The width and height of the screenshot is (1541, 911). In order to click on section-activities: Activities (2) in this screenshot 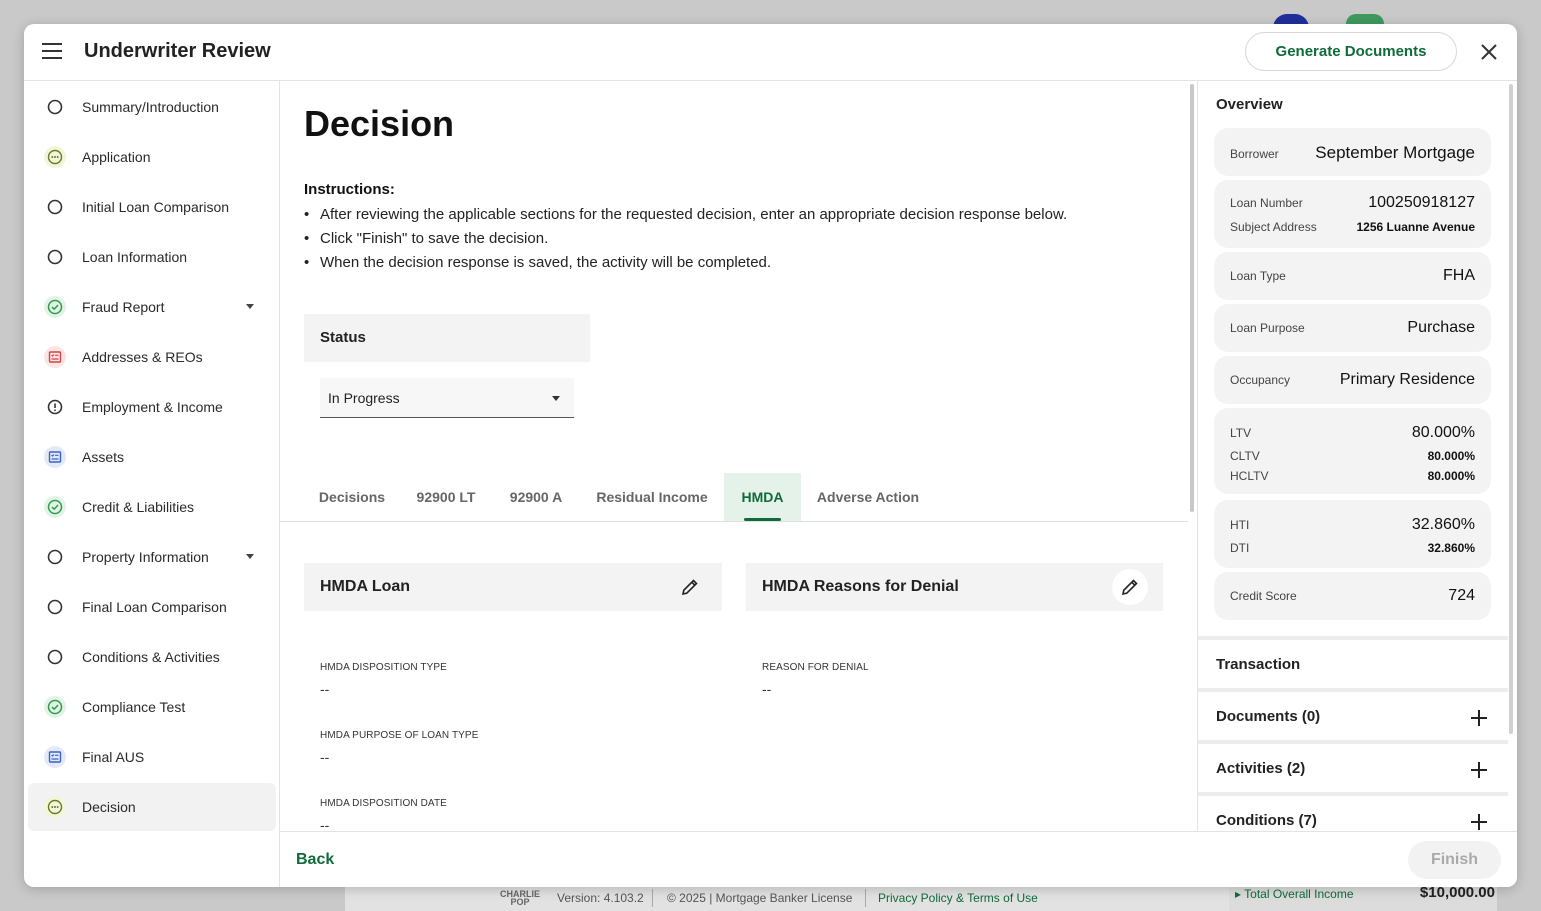, I will do `click(1353, 766)`.